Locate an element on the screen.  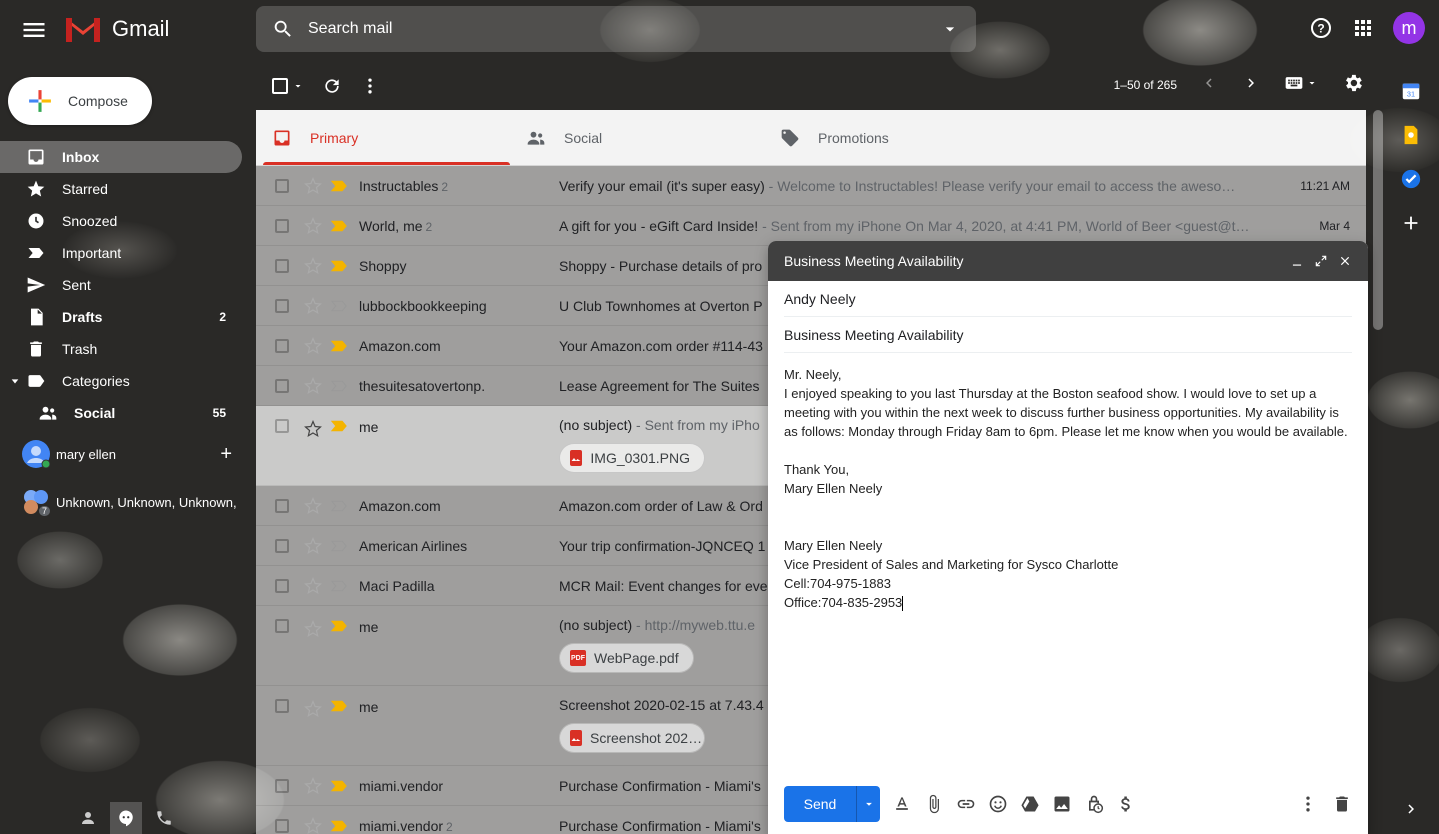
search-bar is located at coordinates (616, 29).